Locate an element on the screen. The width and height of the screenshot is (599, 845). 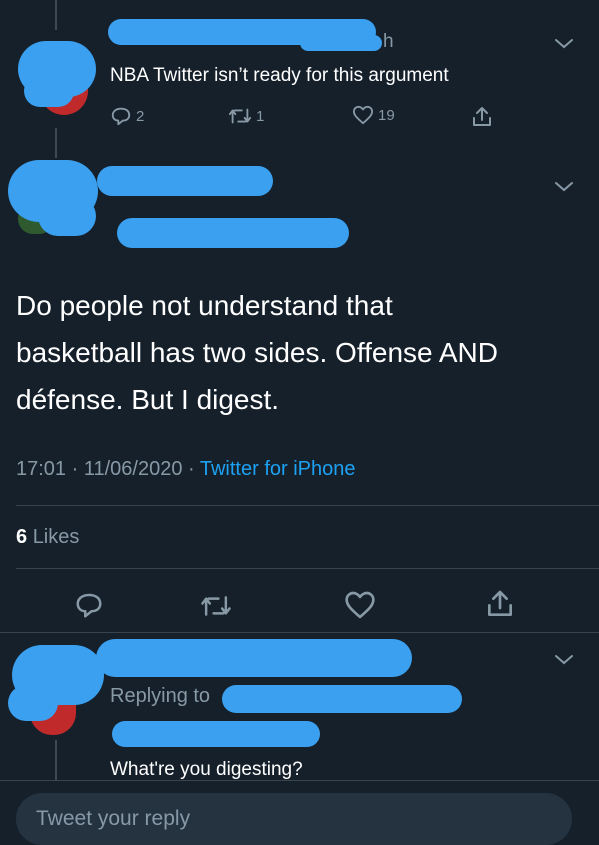
like-count: 19 is located at coordinates (386, 115).